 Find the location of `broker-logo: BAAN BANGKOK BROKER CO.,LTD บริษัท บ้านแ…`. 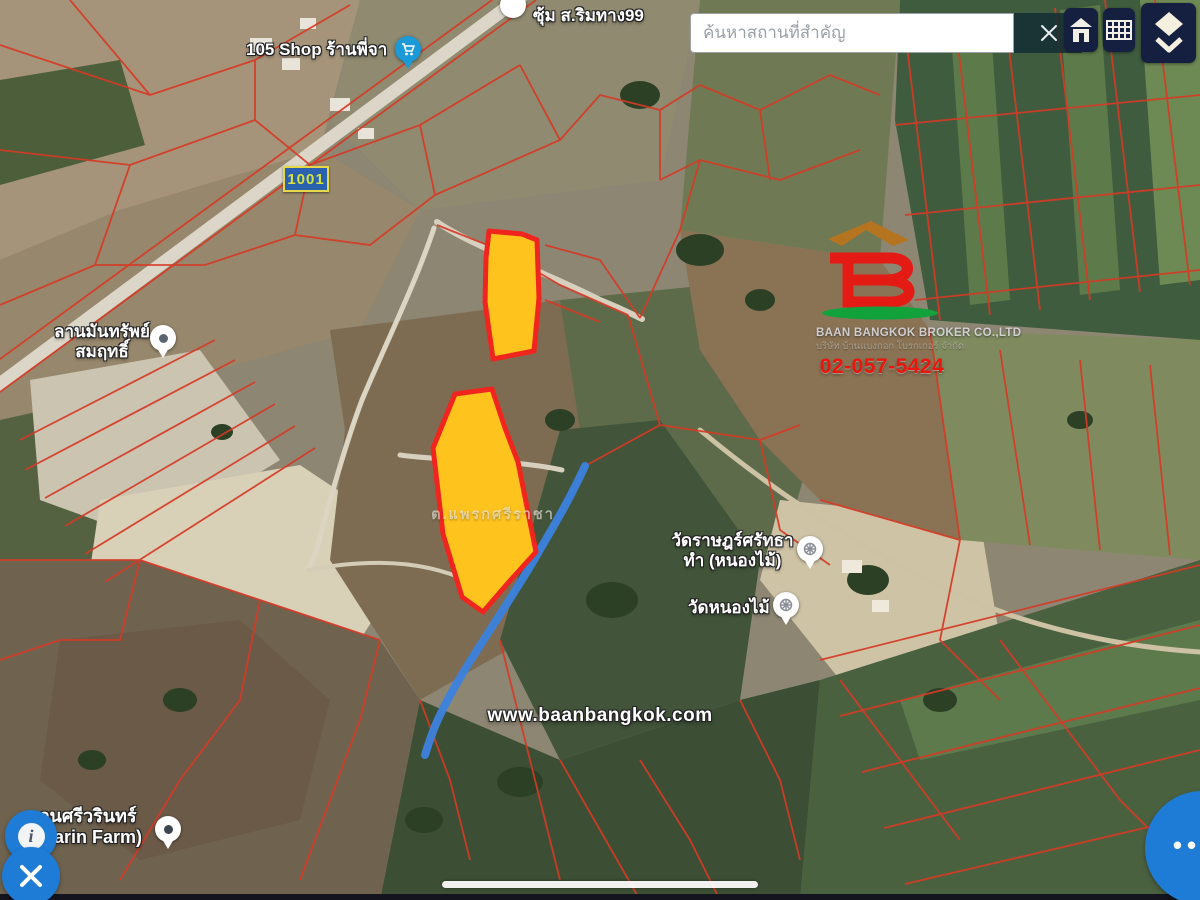

broker-logo: BAAN BANGKOK BROKER CO.,LTD บริษัท บ้านแ… is located at coordinates (919, 298).